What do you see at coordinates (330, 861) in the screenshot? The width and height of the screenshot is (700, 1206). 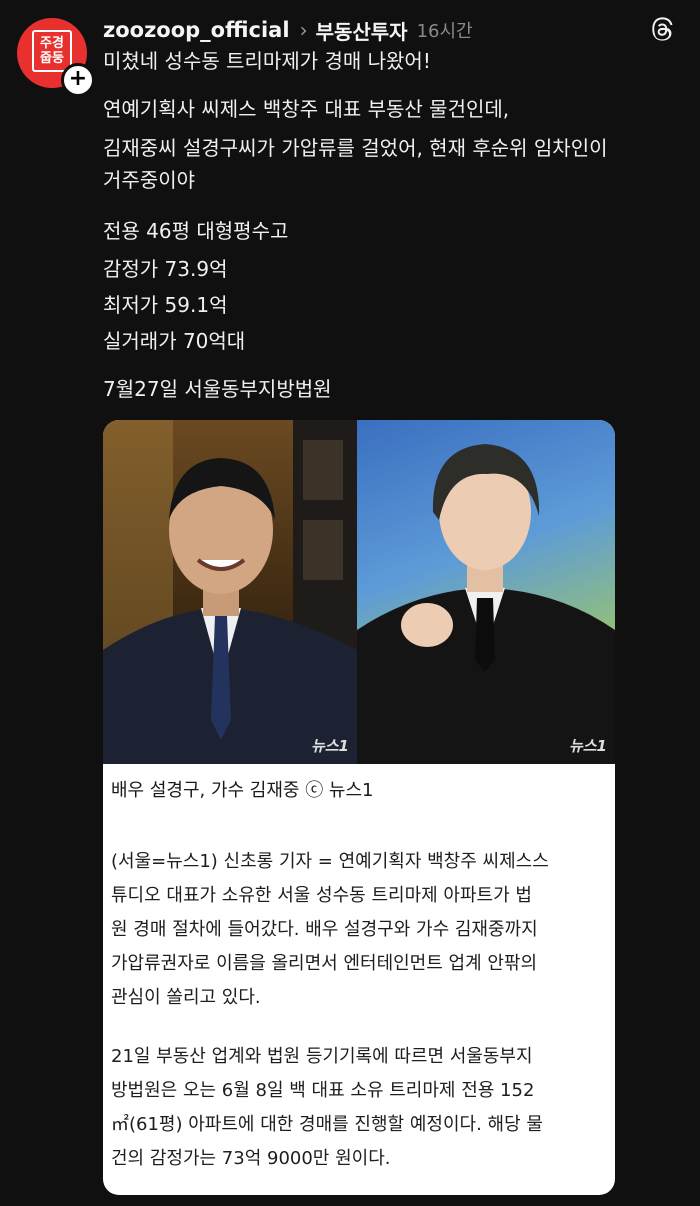 I see `article-line-1: (서울=뉴스1) 신초롱 기자 = 연예기획자 백창주 씨제스스` at bounding box center [330, 861].